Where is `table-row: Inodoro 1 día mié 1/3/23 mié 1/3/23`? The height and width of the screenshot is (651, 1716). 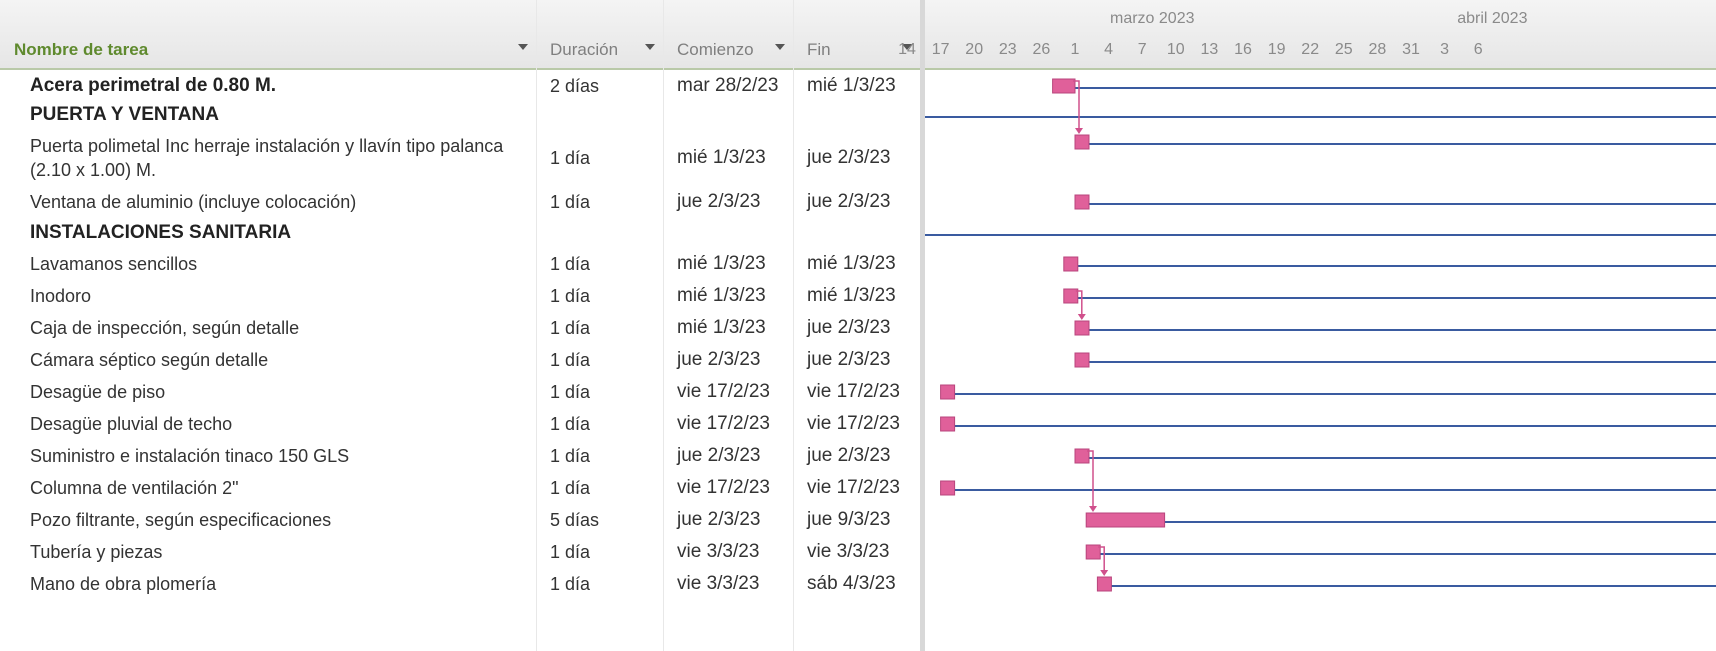 table-row: Inodoro 1 día mié 1/3/23 mié 1/3/23 is located at coordinates (460, 296).